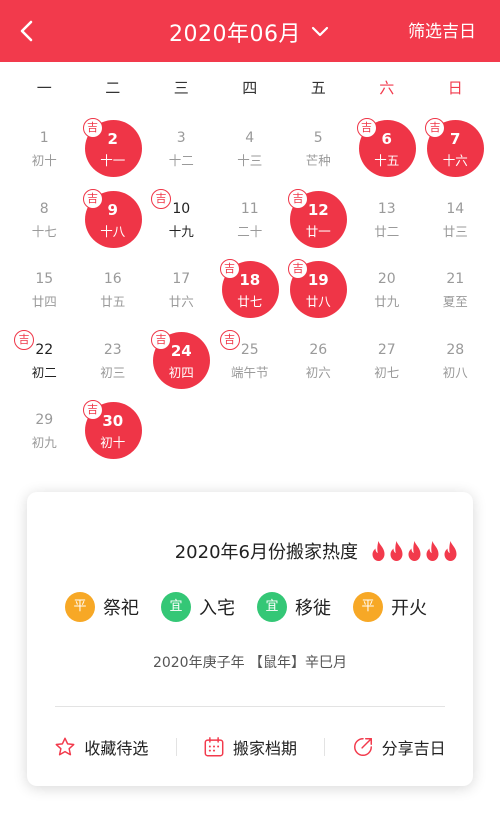 This screenshot has width=500, height=815. I want to click on moving-schedule-button: 搬家档期, so click(250, 747).